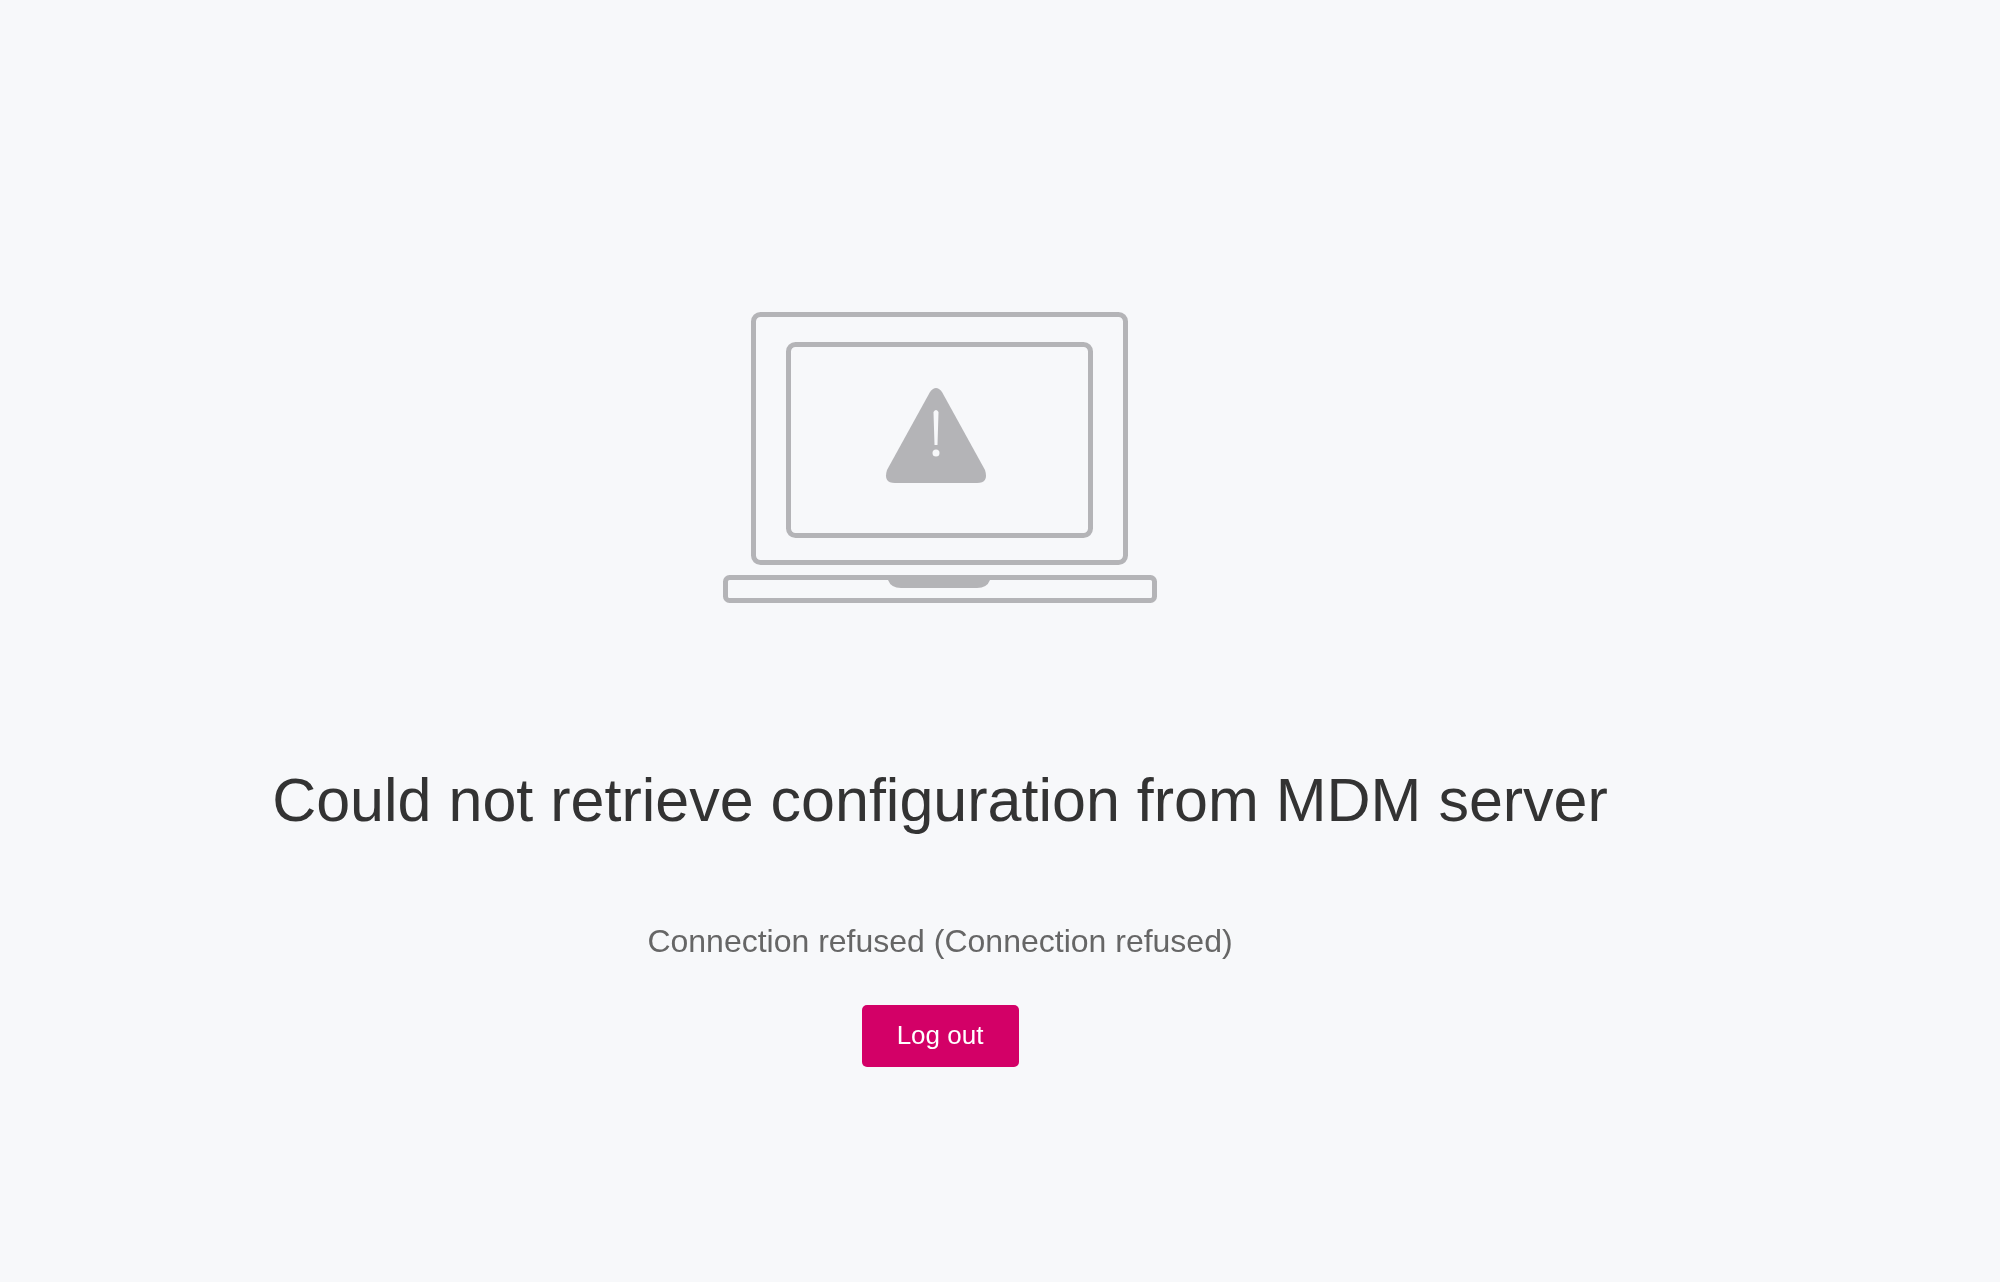  What do you see at coordinates (940, 1035) in the screenshot?
I see `logout-button: Log out` at bounding box center [940, 1035].